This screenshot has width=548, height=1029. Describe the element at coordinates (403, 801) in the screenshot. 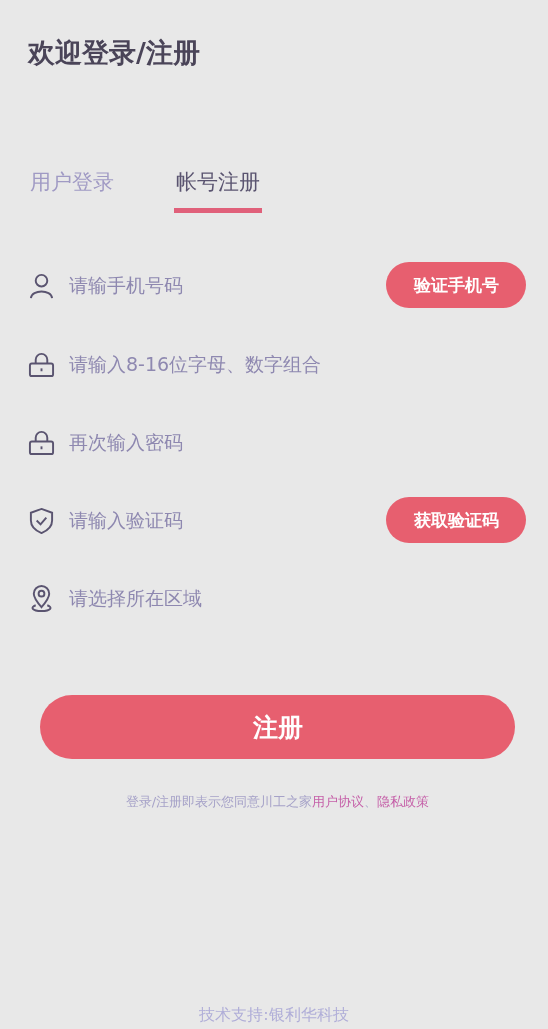

I see `agreement-link: 隐私政策` at that location.